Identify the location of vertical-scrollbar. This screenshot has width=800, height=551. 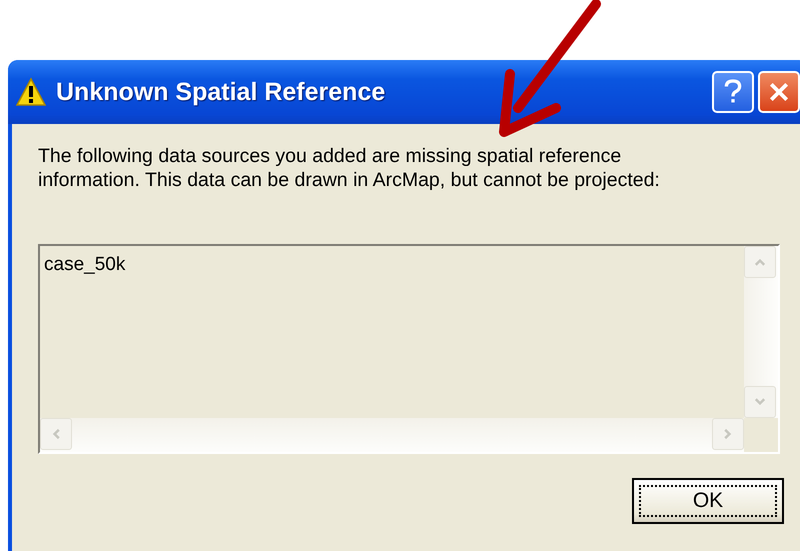
(761, 332).